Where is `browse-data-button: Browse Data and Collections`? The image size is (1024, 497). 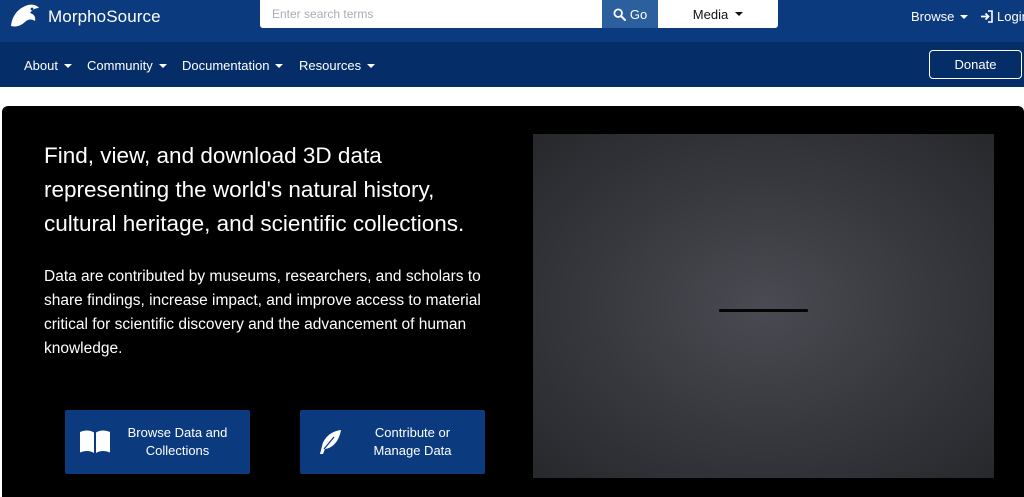
browse-data-button: Browse Data and Collections is located at coordinates (157, 442).